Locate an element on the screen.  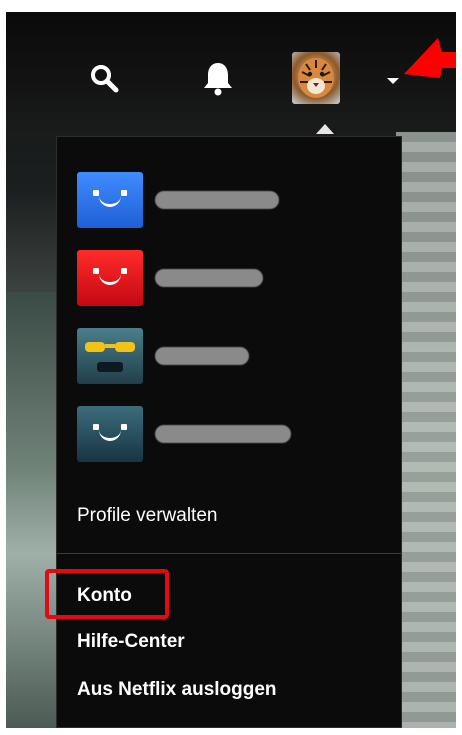
account-link: Konto is located at coordinates (104, 596).